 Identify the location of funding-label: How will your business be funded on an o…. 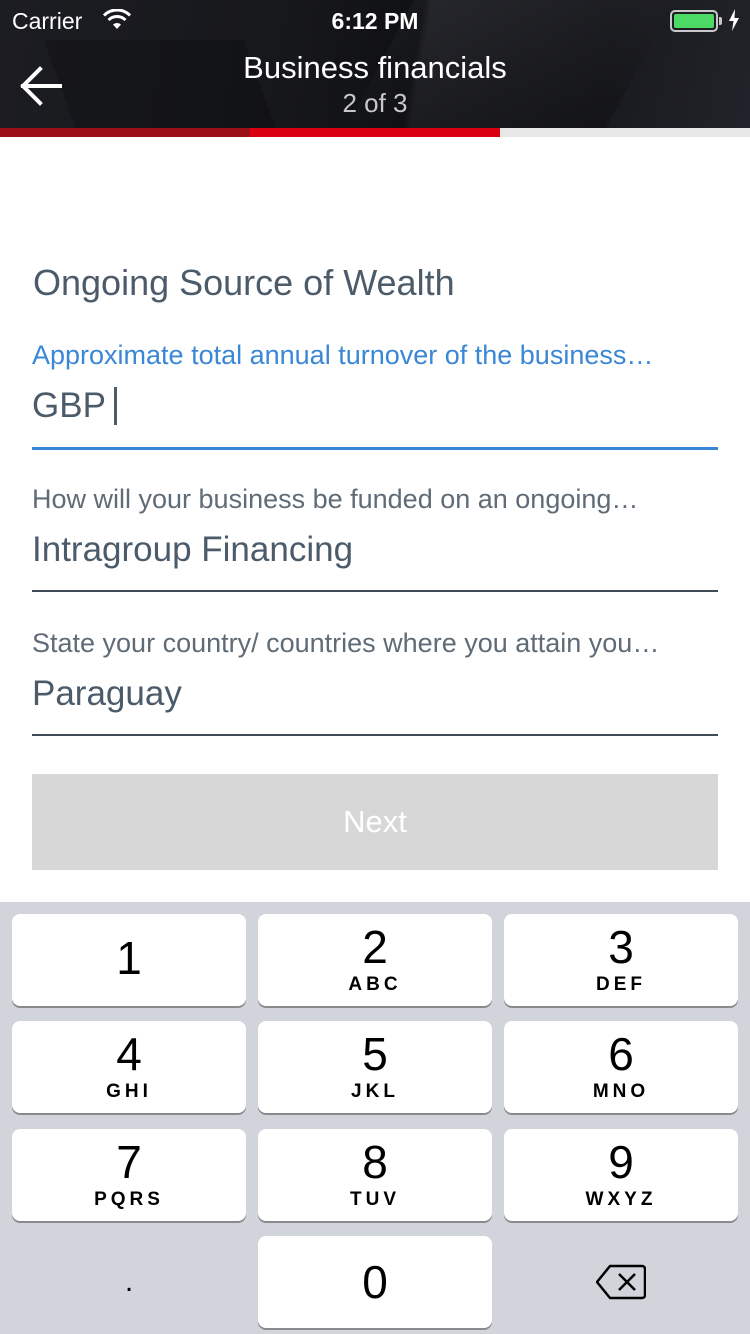
(335, 499).